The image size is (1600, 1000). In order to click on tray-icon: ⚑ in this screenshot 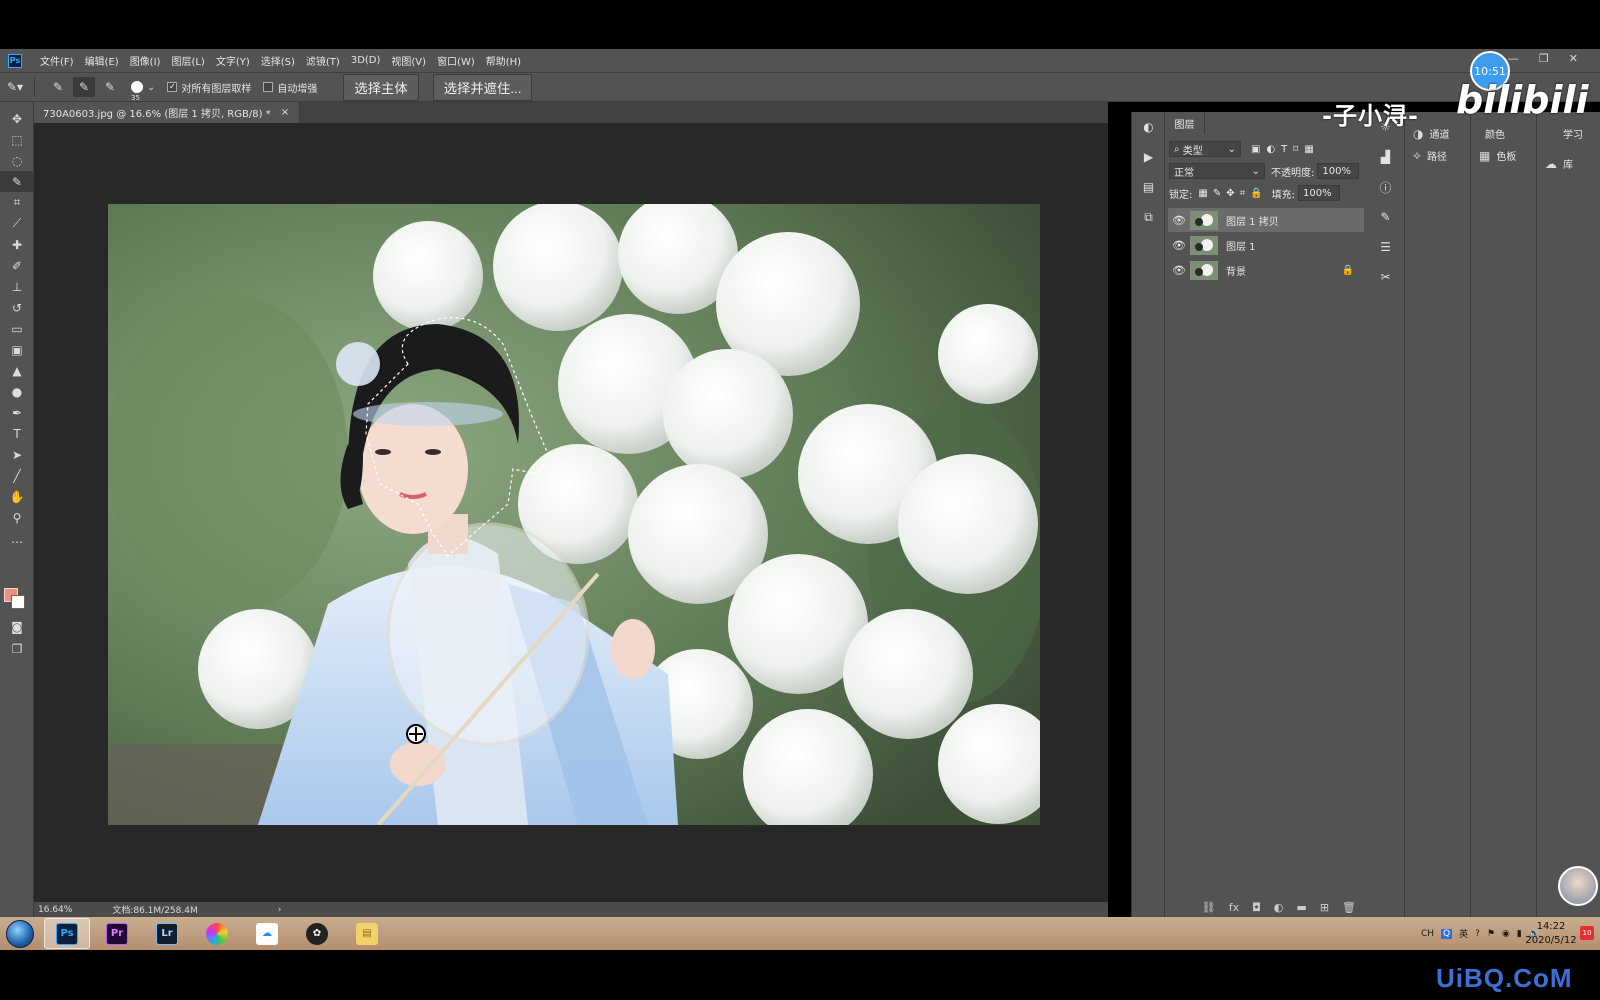, I will do `click(1491, 934)`.